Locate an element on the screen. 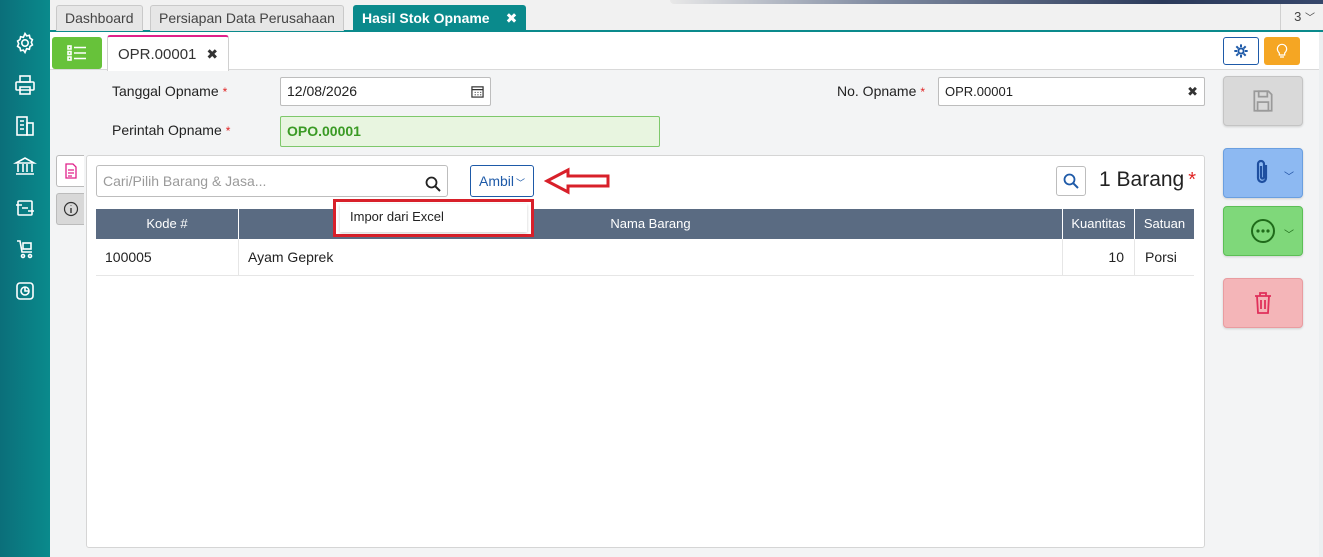 The width and height of the screenshot is (1323, 557). delete-button is located at coordinates (1263, 303).